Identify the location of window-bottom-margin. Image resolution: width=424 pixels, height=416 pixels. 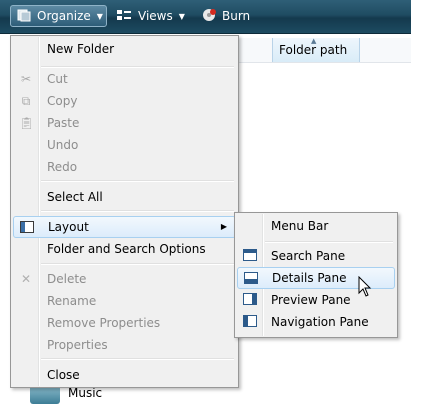
(212, 410).